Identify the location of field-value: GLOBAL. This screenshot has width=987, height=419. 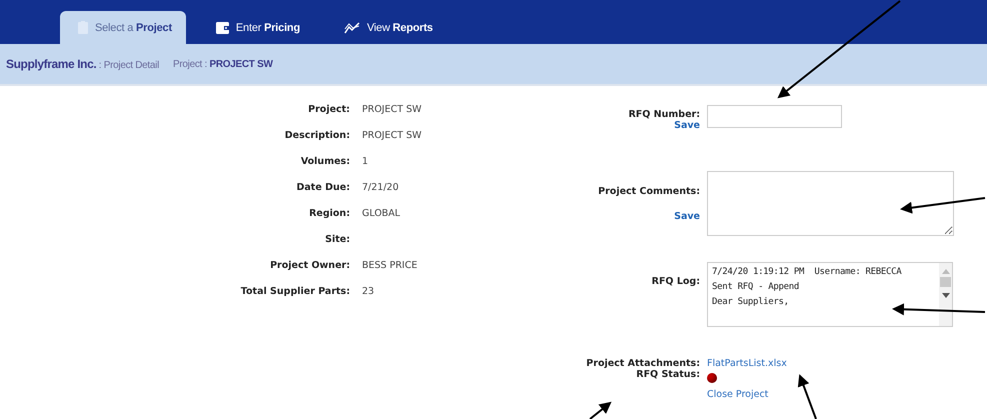
(382, 214).